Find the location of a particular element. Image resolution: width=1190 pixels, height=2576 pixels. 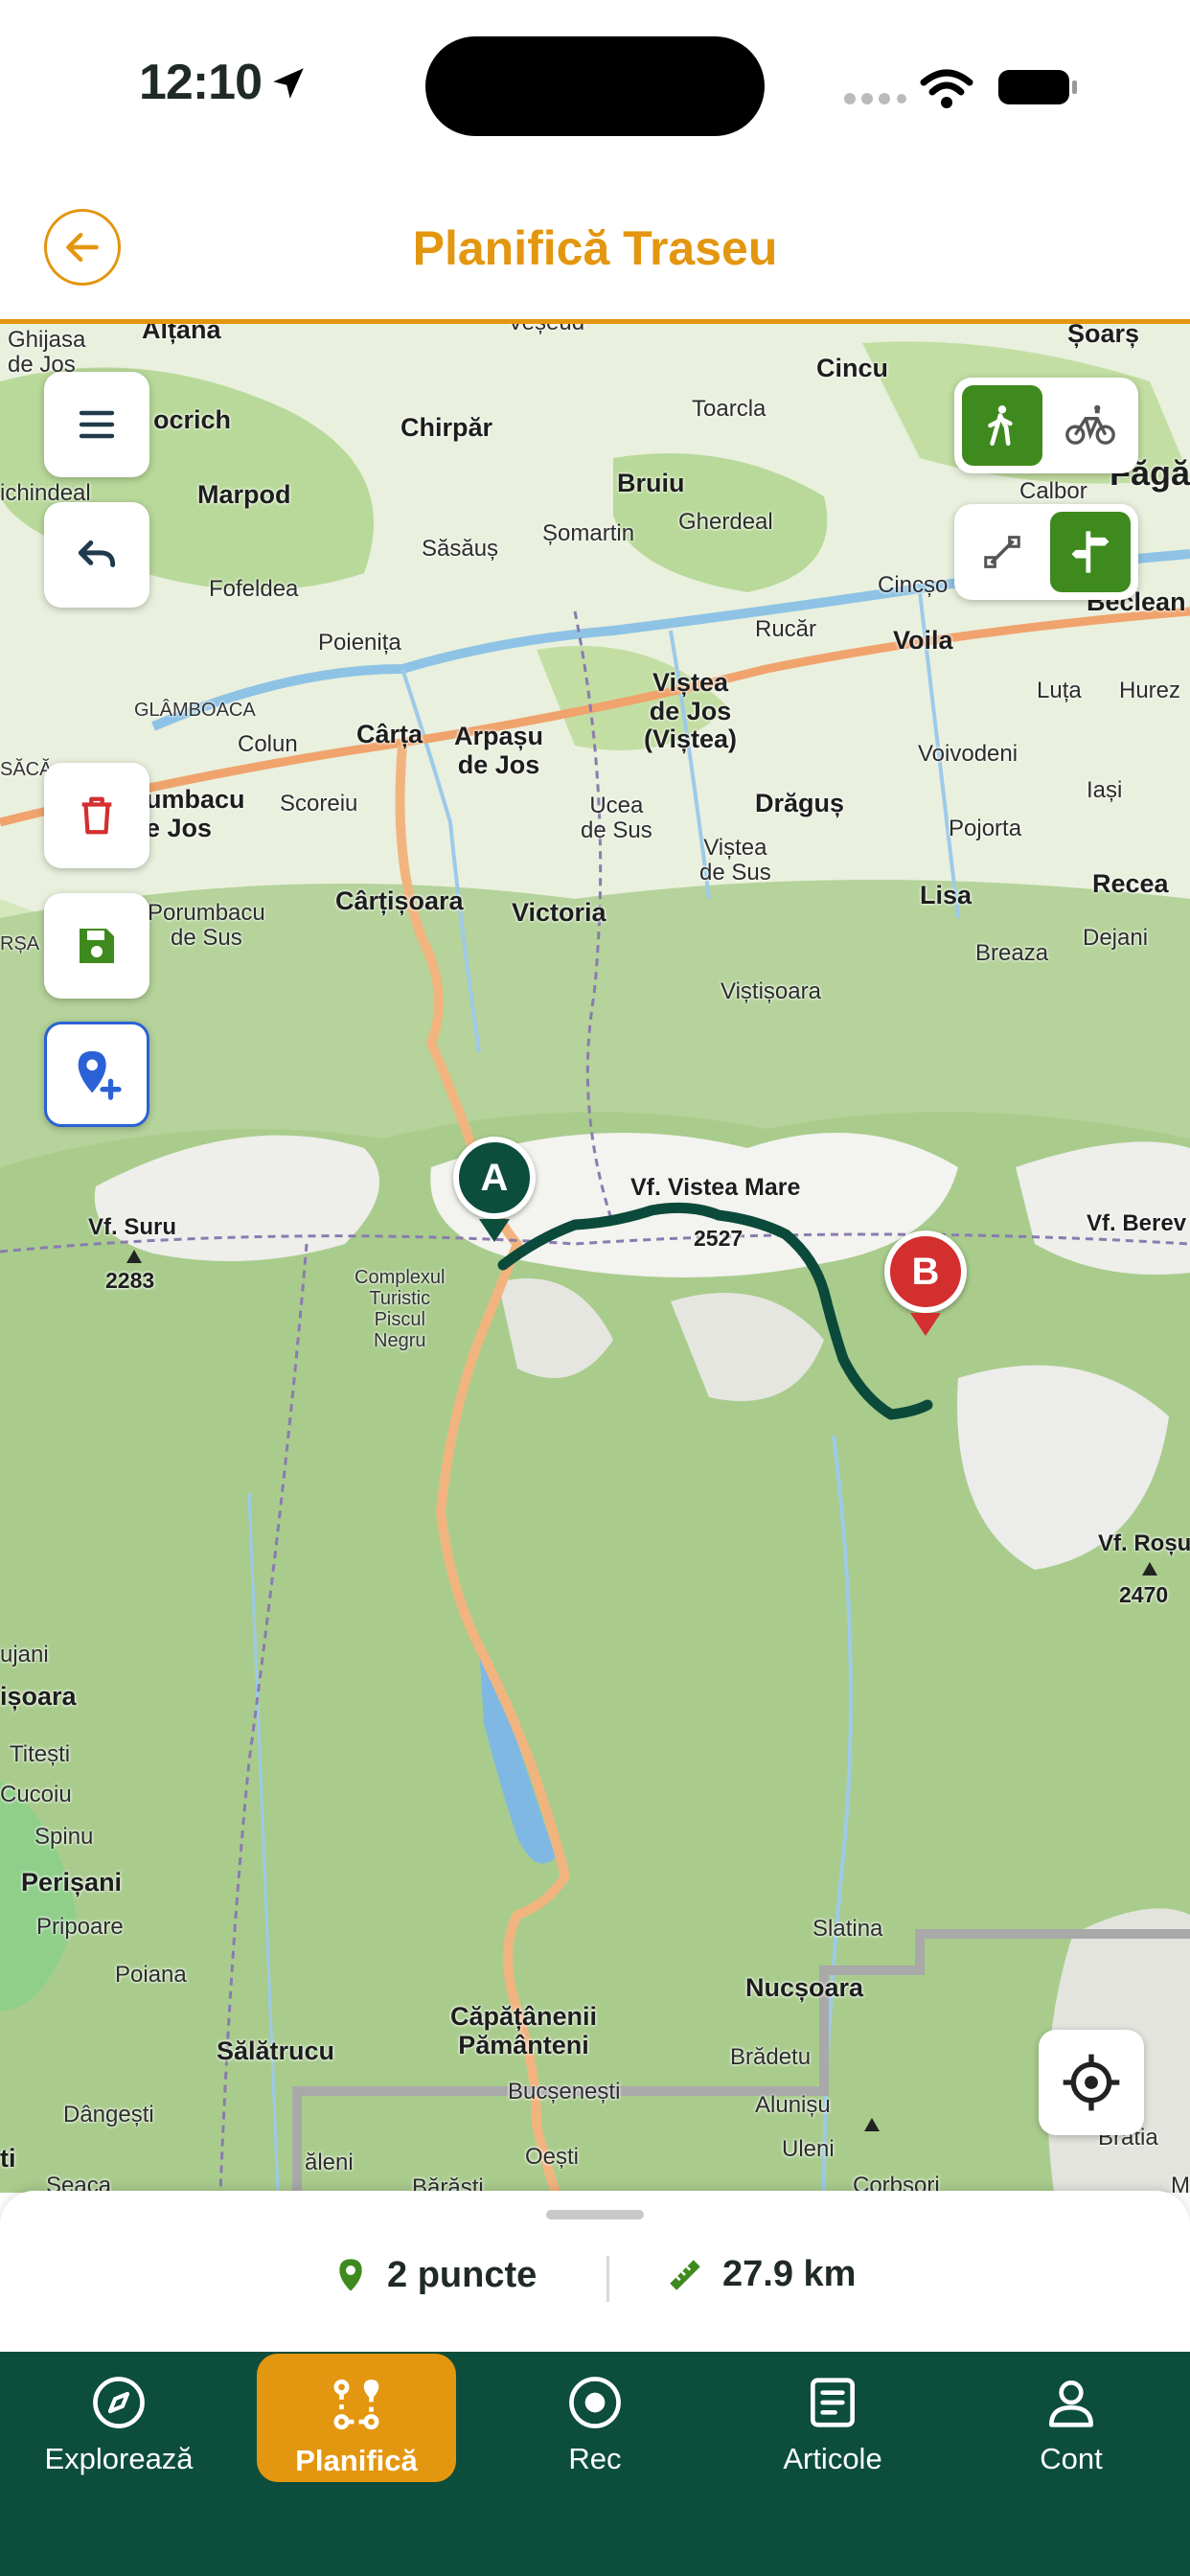

menu-button is located at coordinates (97, 424).